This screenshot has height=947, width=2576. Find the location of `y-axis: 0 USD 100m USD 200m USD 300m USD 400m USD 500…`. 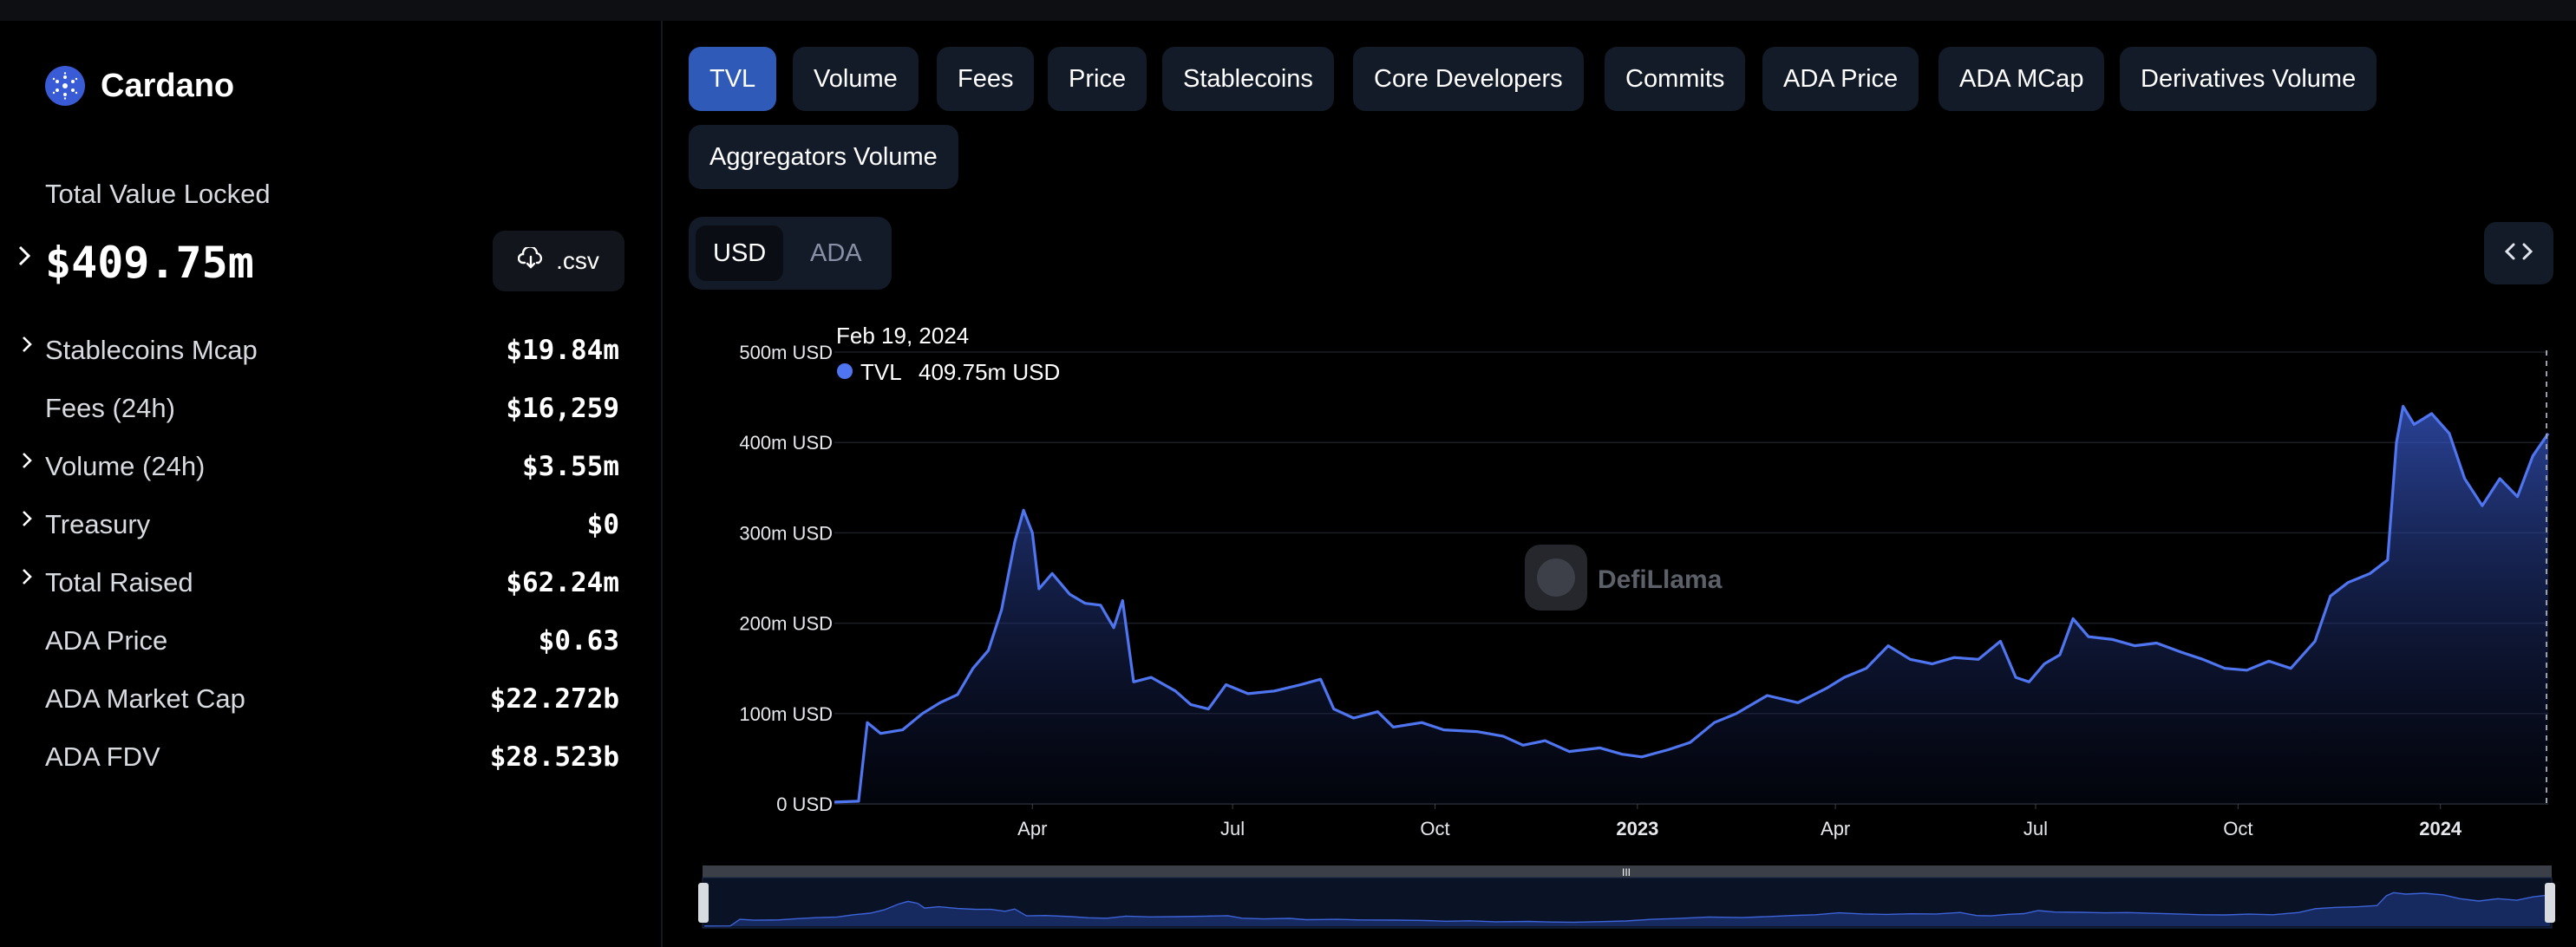

y-axis: 0 USD 100m USD 200m USD 300m USD 400m USD 500… is located at coordinates (786, 578).